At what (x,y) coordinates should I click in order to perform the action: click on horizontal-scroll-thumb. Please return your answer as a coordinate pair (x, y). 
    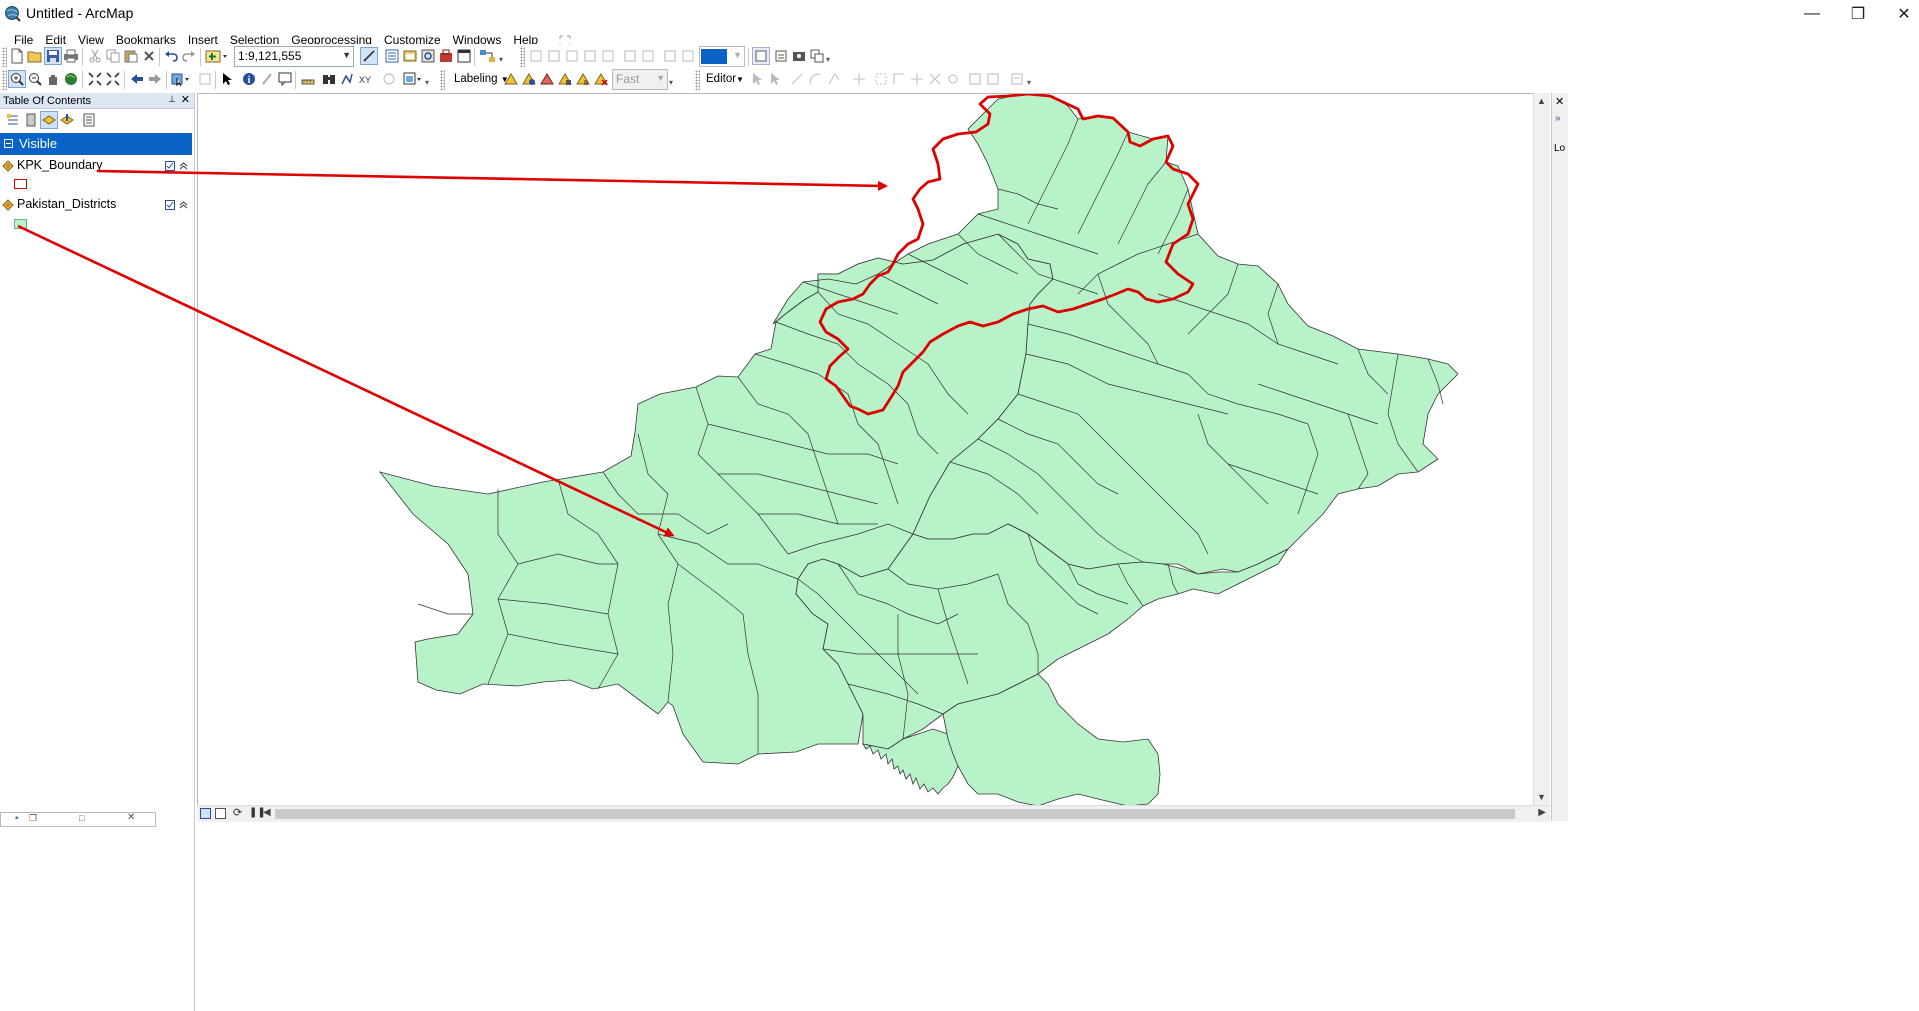
    Looking at the image, I should click on (895, 814).